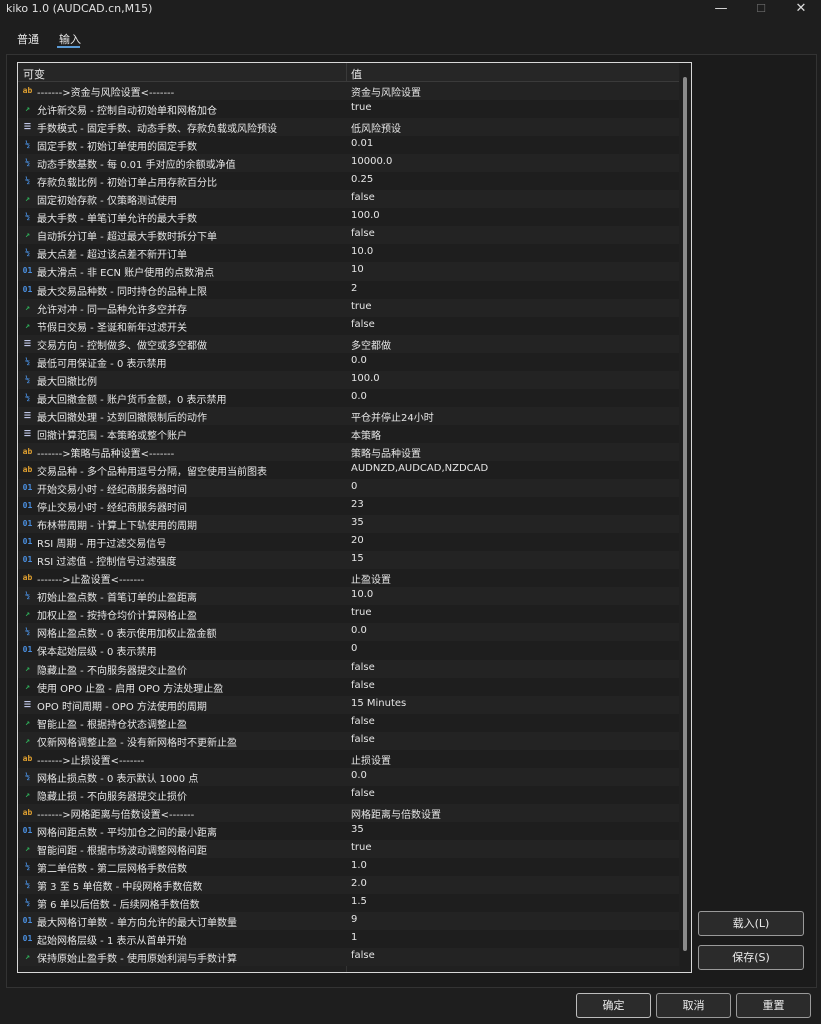  What do you see at coordinates (348, 181) in the screenshot?
I see `parameter-row: ½ 存款负载比例 - 初始订单占用存款百分比 0.25` at bounding box center [348, 181].